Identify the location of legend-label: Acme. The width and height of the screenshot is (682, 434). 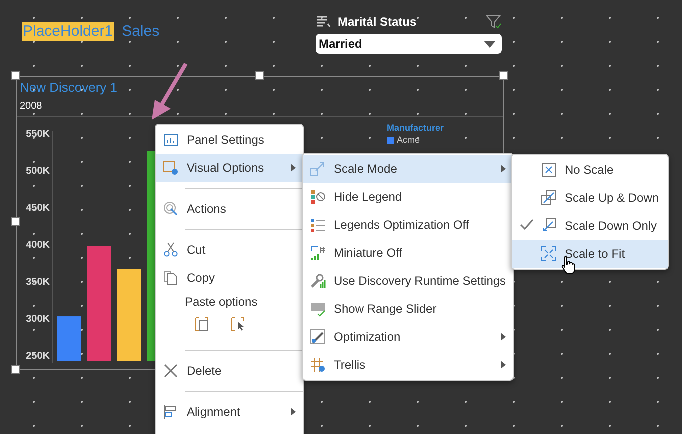
(408, 140).